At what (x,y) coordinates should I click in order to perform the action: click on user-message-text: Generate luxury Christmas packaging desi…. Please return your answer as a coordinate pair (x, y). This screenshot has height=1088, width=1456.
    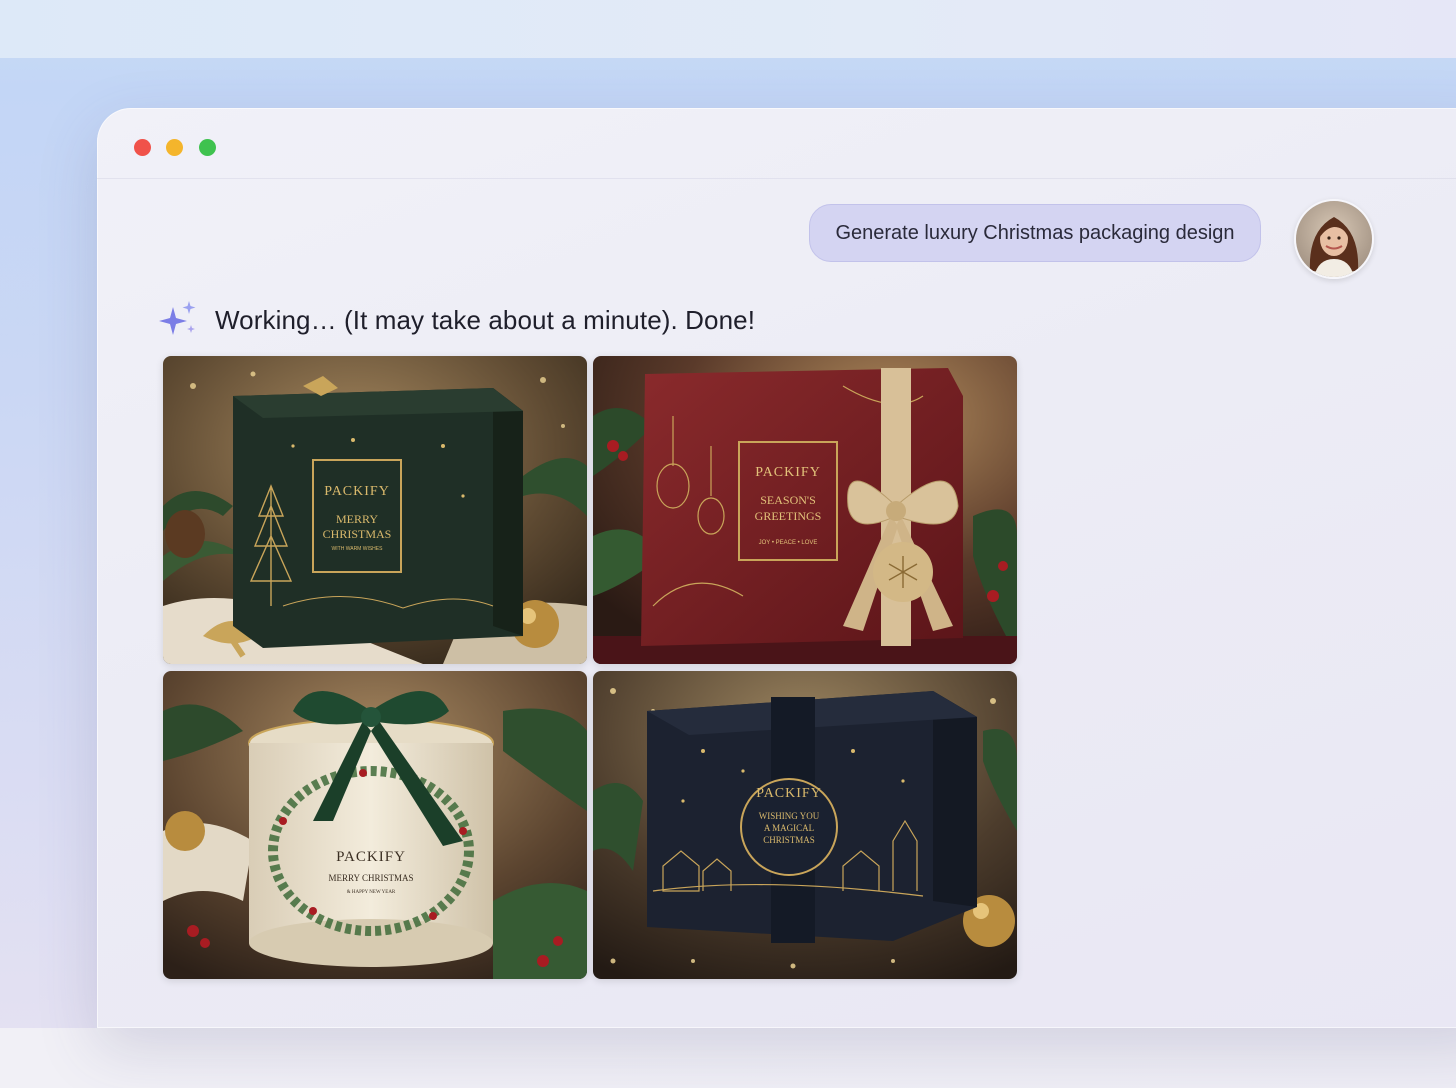
    Looking at the image, I should click on (1035, 232).